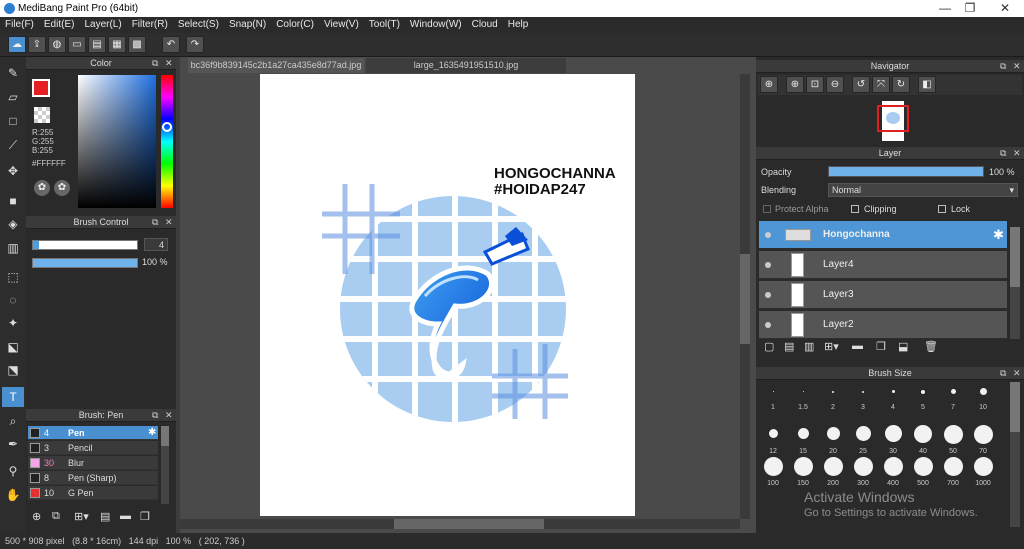 The image size is (1024, 549). I want to click on brush-size-cell: 5, so click(923, 396).